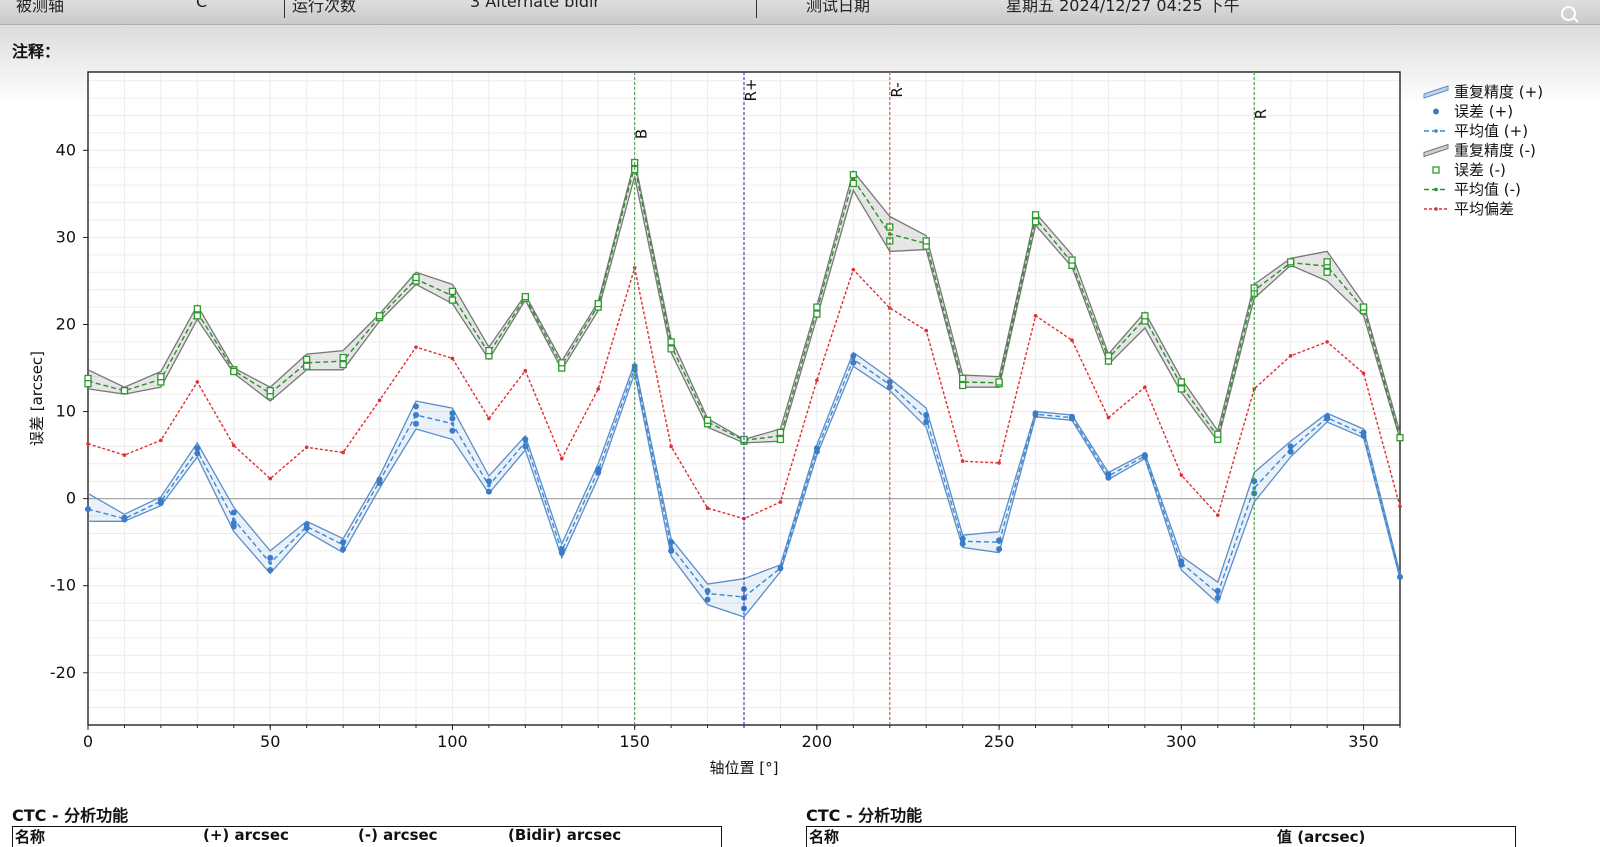 Image resolution: width=1600 pixels, height=847 pixels. Describe the element at coordinates (817, 741) in the screenshot. I see `x-tick-label: 200` at that location.